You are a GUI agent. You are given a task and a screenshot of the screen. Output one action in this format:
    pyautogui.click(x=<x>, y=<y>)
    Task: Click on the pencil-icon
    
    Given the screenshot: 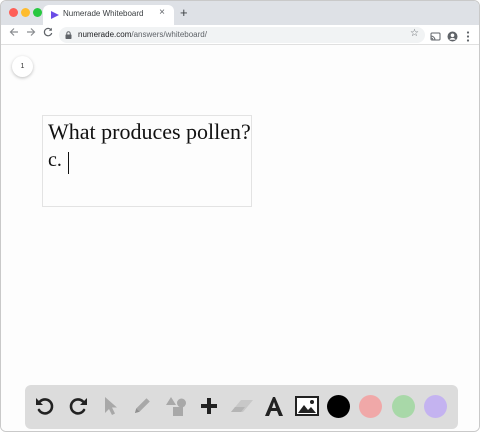 What is the action you would take?
    pyautogui.click(x=142, y=406)
    